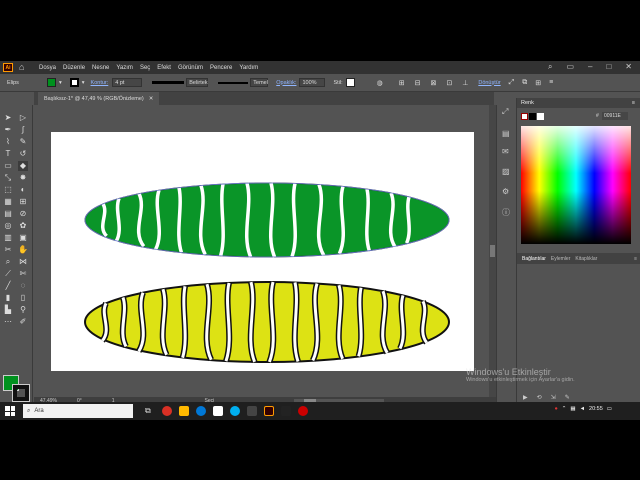  I want to click on recolor-icon: ◍, so click(380, 83).